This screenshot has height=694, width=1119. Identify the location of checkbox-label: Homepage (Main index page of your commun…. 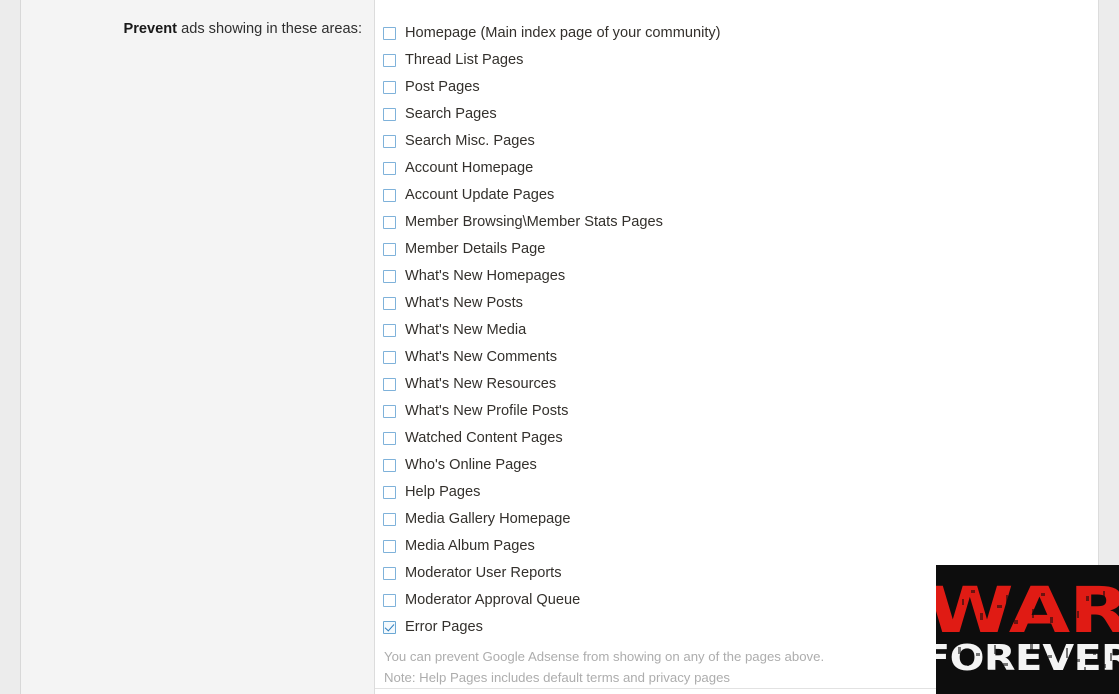
(563, 33).